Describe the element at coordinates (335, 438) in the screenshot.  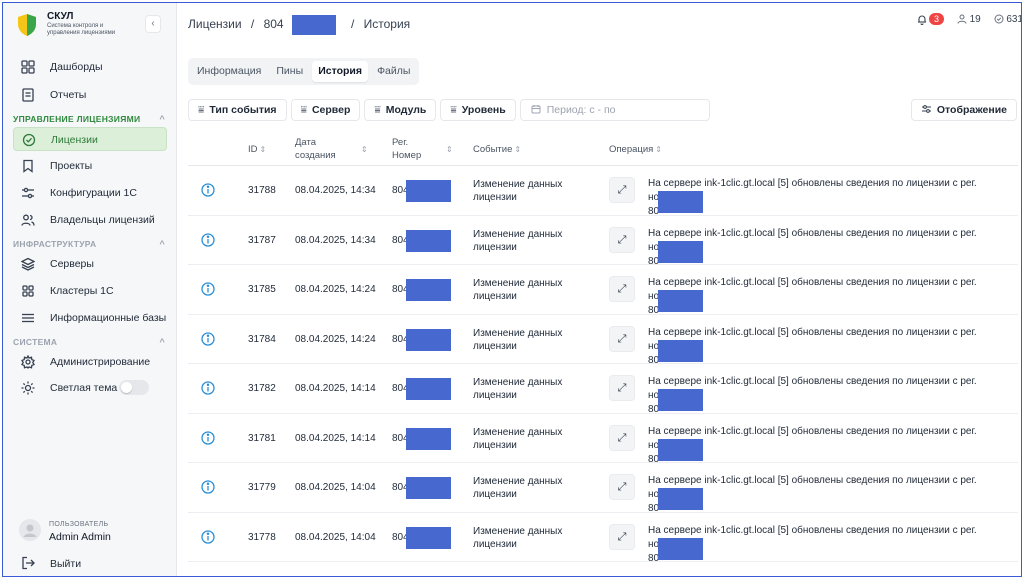
I see `cell-date: 08.04.2025, 14:14` at that location.